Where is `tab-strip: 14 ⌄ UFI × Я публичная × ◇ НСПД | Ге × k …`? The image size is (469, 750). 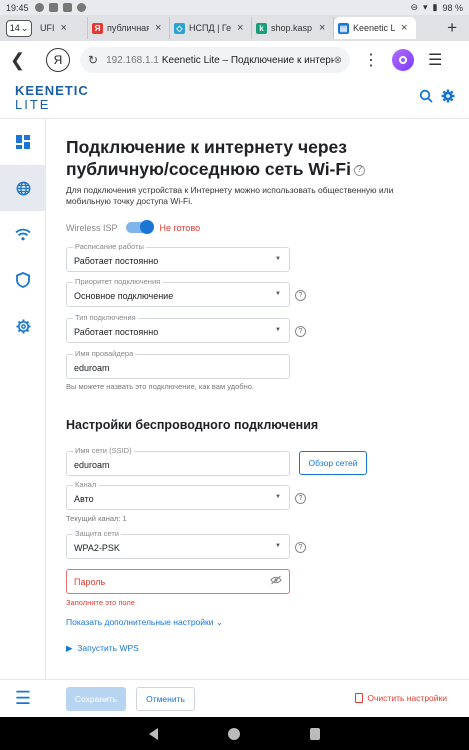 tab-strip: 14 ⌄ UFI × Я публичная × ◇ НСПД | Ге × k … is located at coordinates (234, 28).